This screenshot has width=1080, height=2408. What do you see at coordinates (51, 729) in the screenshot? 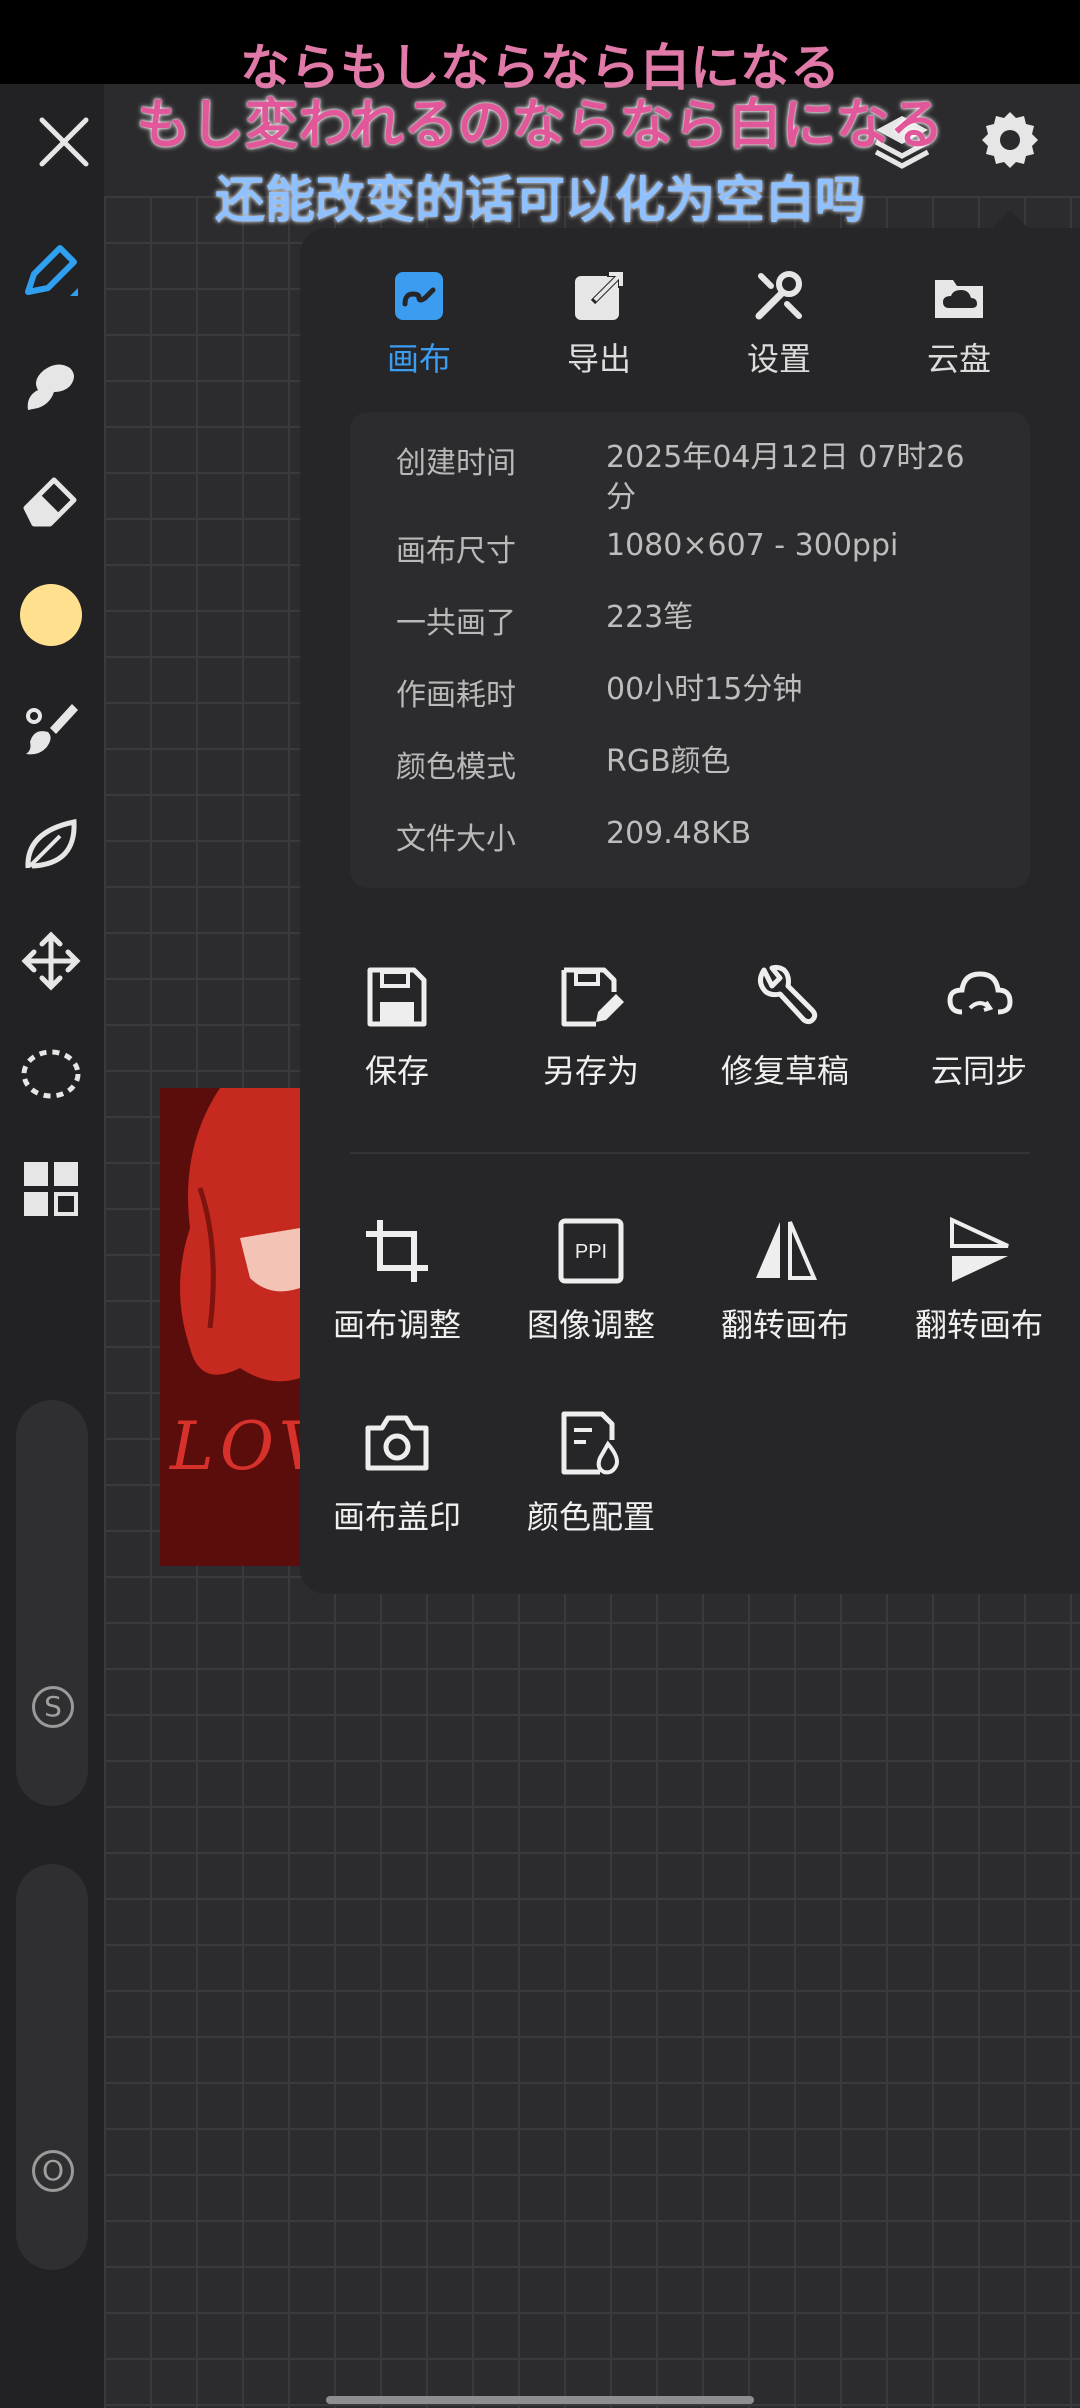
I see `brush-icon` at bounding box center [51, 729].